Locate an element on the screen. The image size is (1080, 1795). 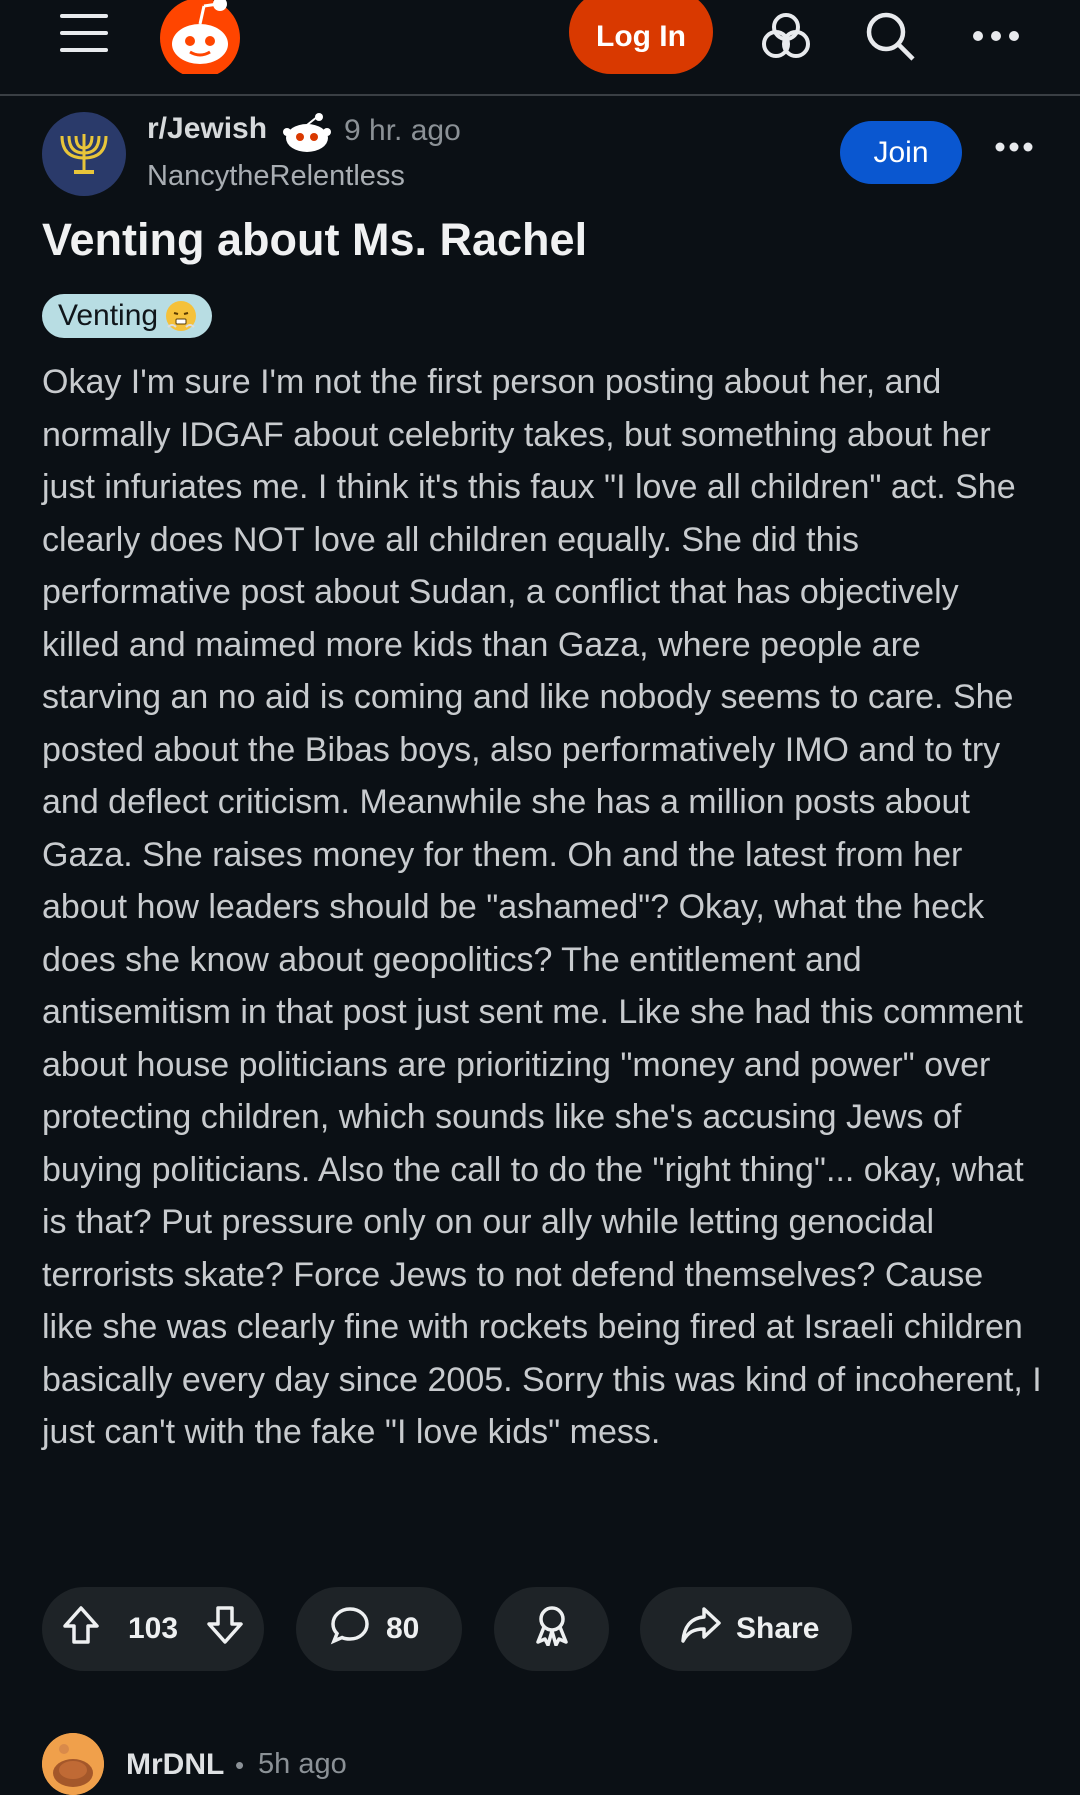
vote-score: 103 is located at coordinates (153, 1628).